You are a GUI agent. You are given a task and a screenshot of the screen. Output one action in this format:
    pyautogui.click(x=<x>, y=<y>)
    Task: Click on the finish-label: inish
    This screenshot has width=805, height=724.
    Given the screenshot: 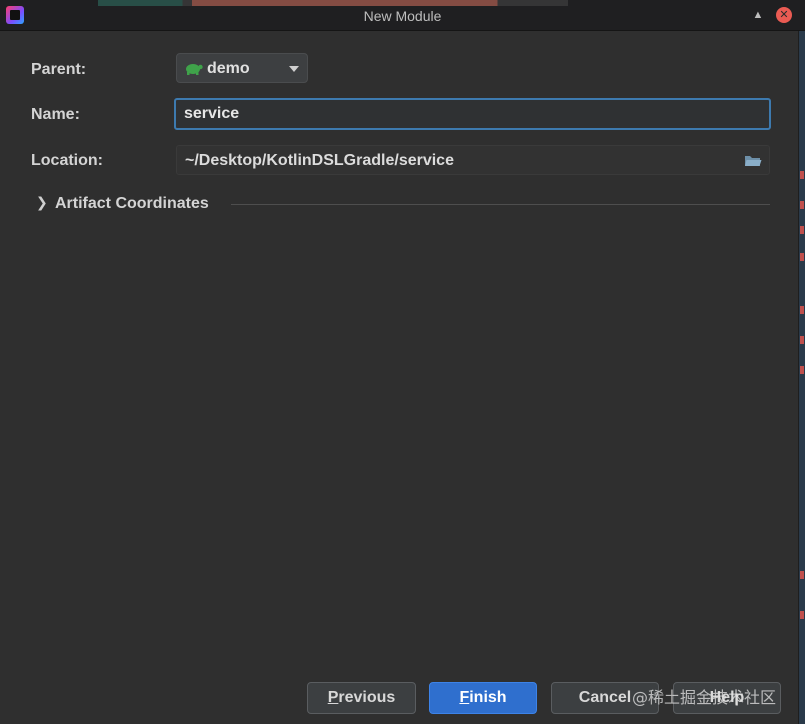 What is the action you would take?
    pyautogui.click(x=488, y=697)
    